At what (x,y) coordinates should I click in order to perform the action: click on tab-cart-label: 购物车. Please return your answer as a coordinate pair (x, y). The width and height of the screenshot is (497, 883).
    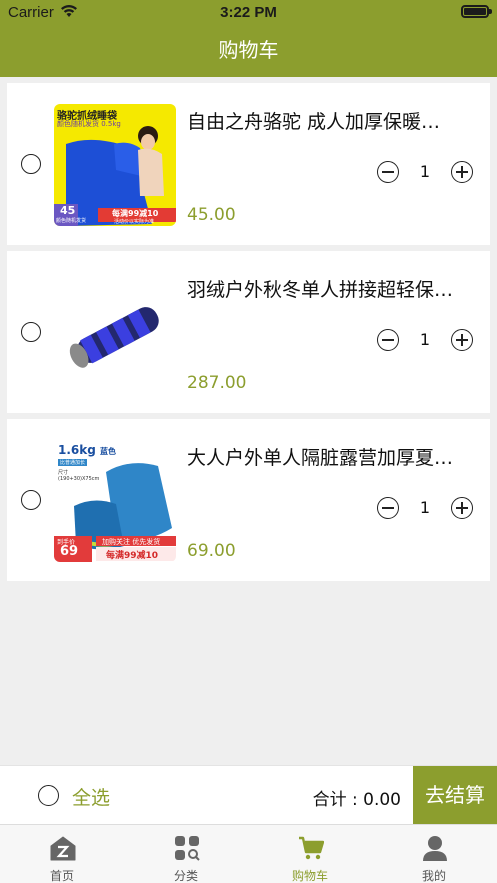
    Looking at the image, I should click on (309, 876).